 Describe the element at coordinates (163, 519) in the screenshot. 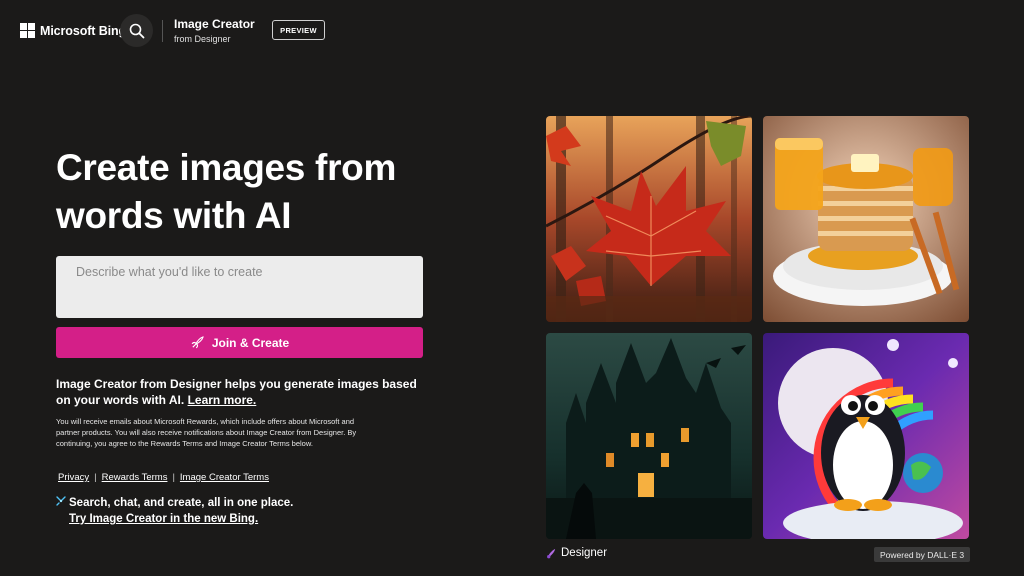

I see `try-new-bing-link: Try Image Creator in the new Bing.` at that location.